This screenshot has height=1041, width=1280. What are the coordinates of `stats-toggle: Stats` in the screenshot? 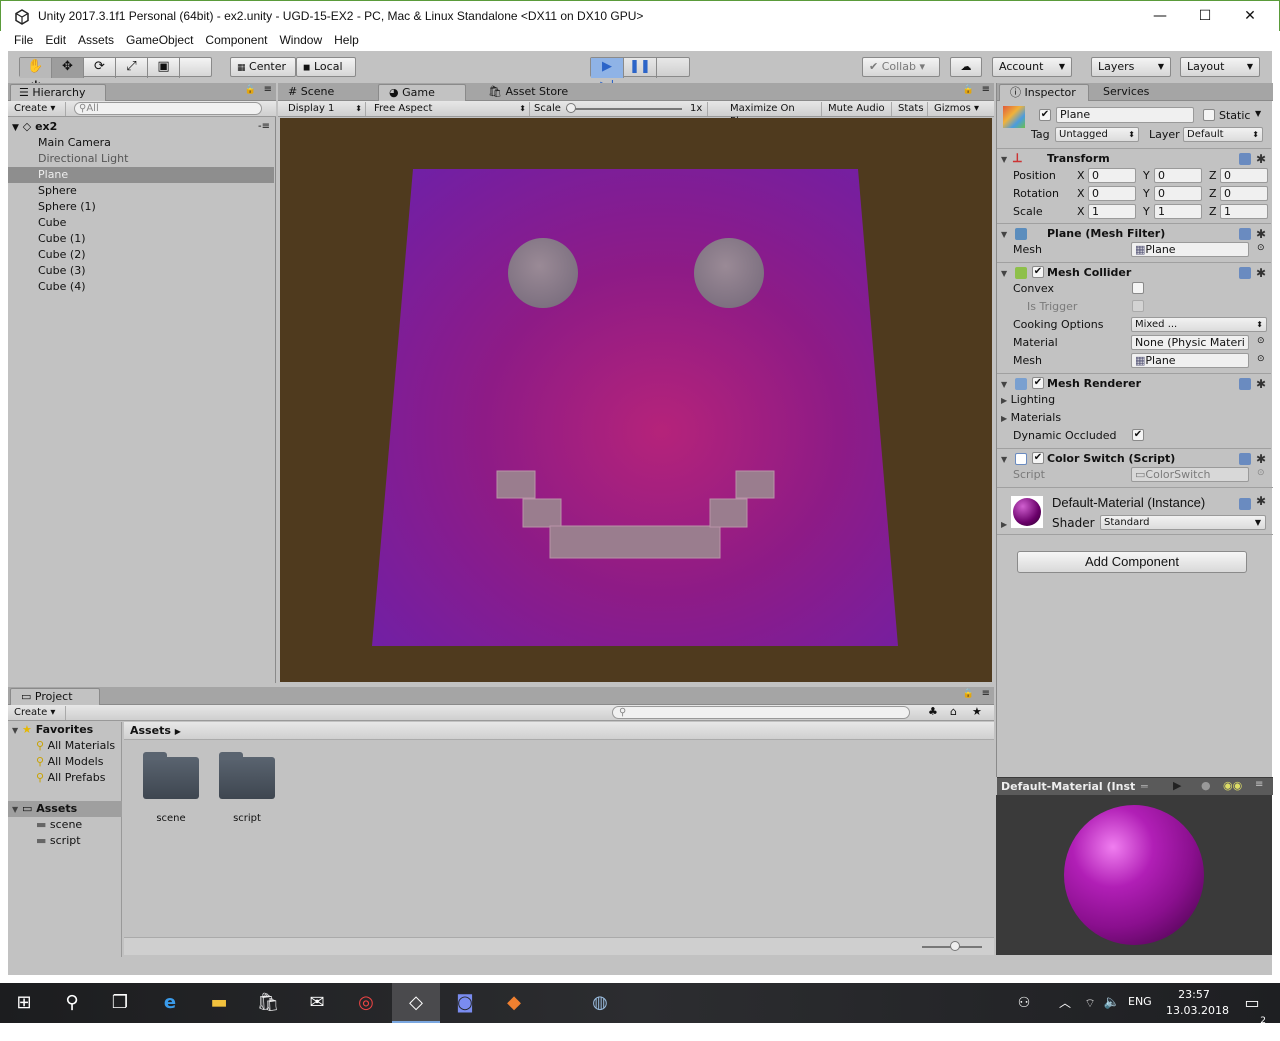 It's located at (911, 109).